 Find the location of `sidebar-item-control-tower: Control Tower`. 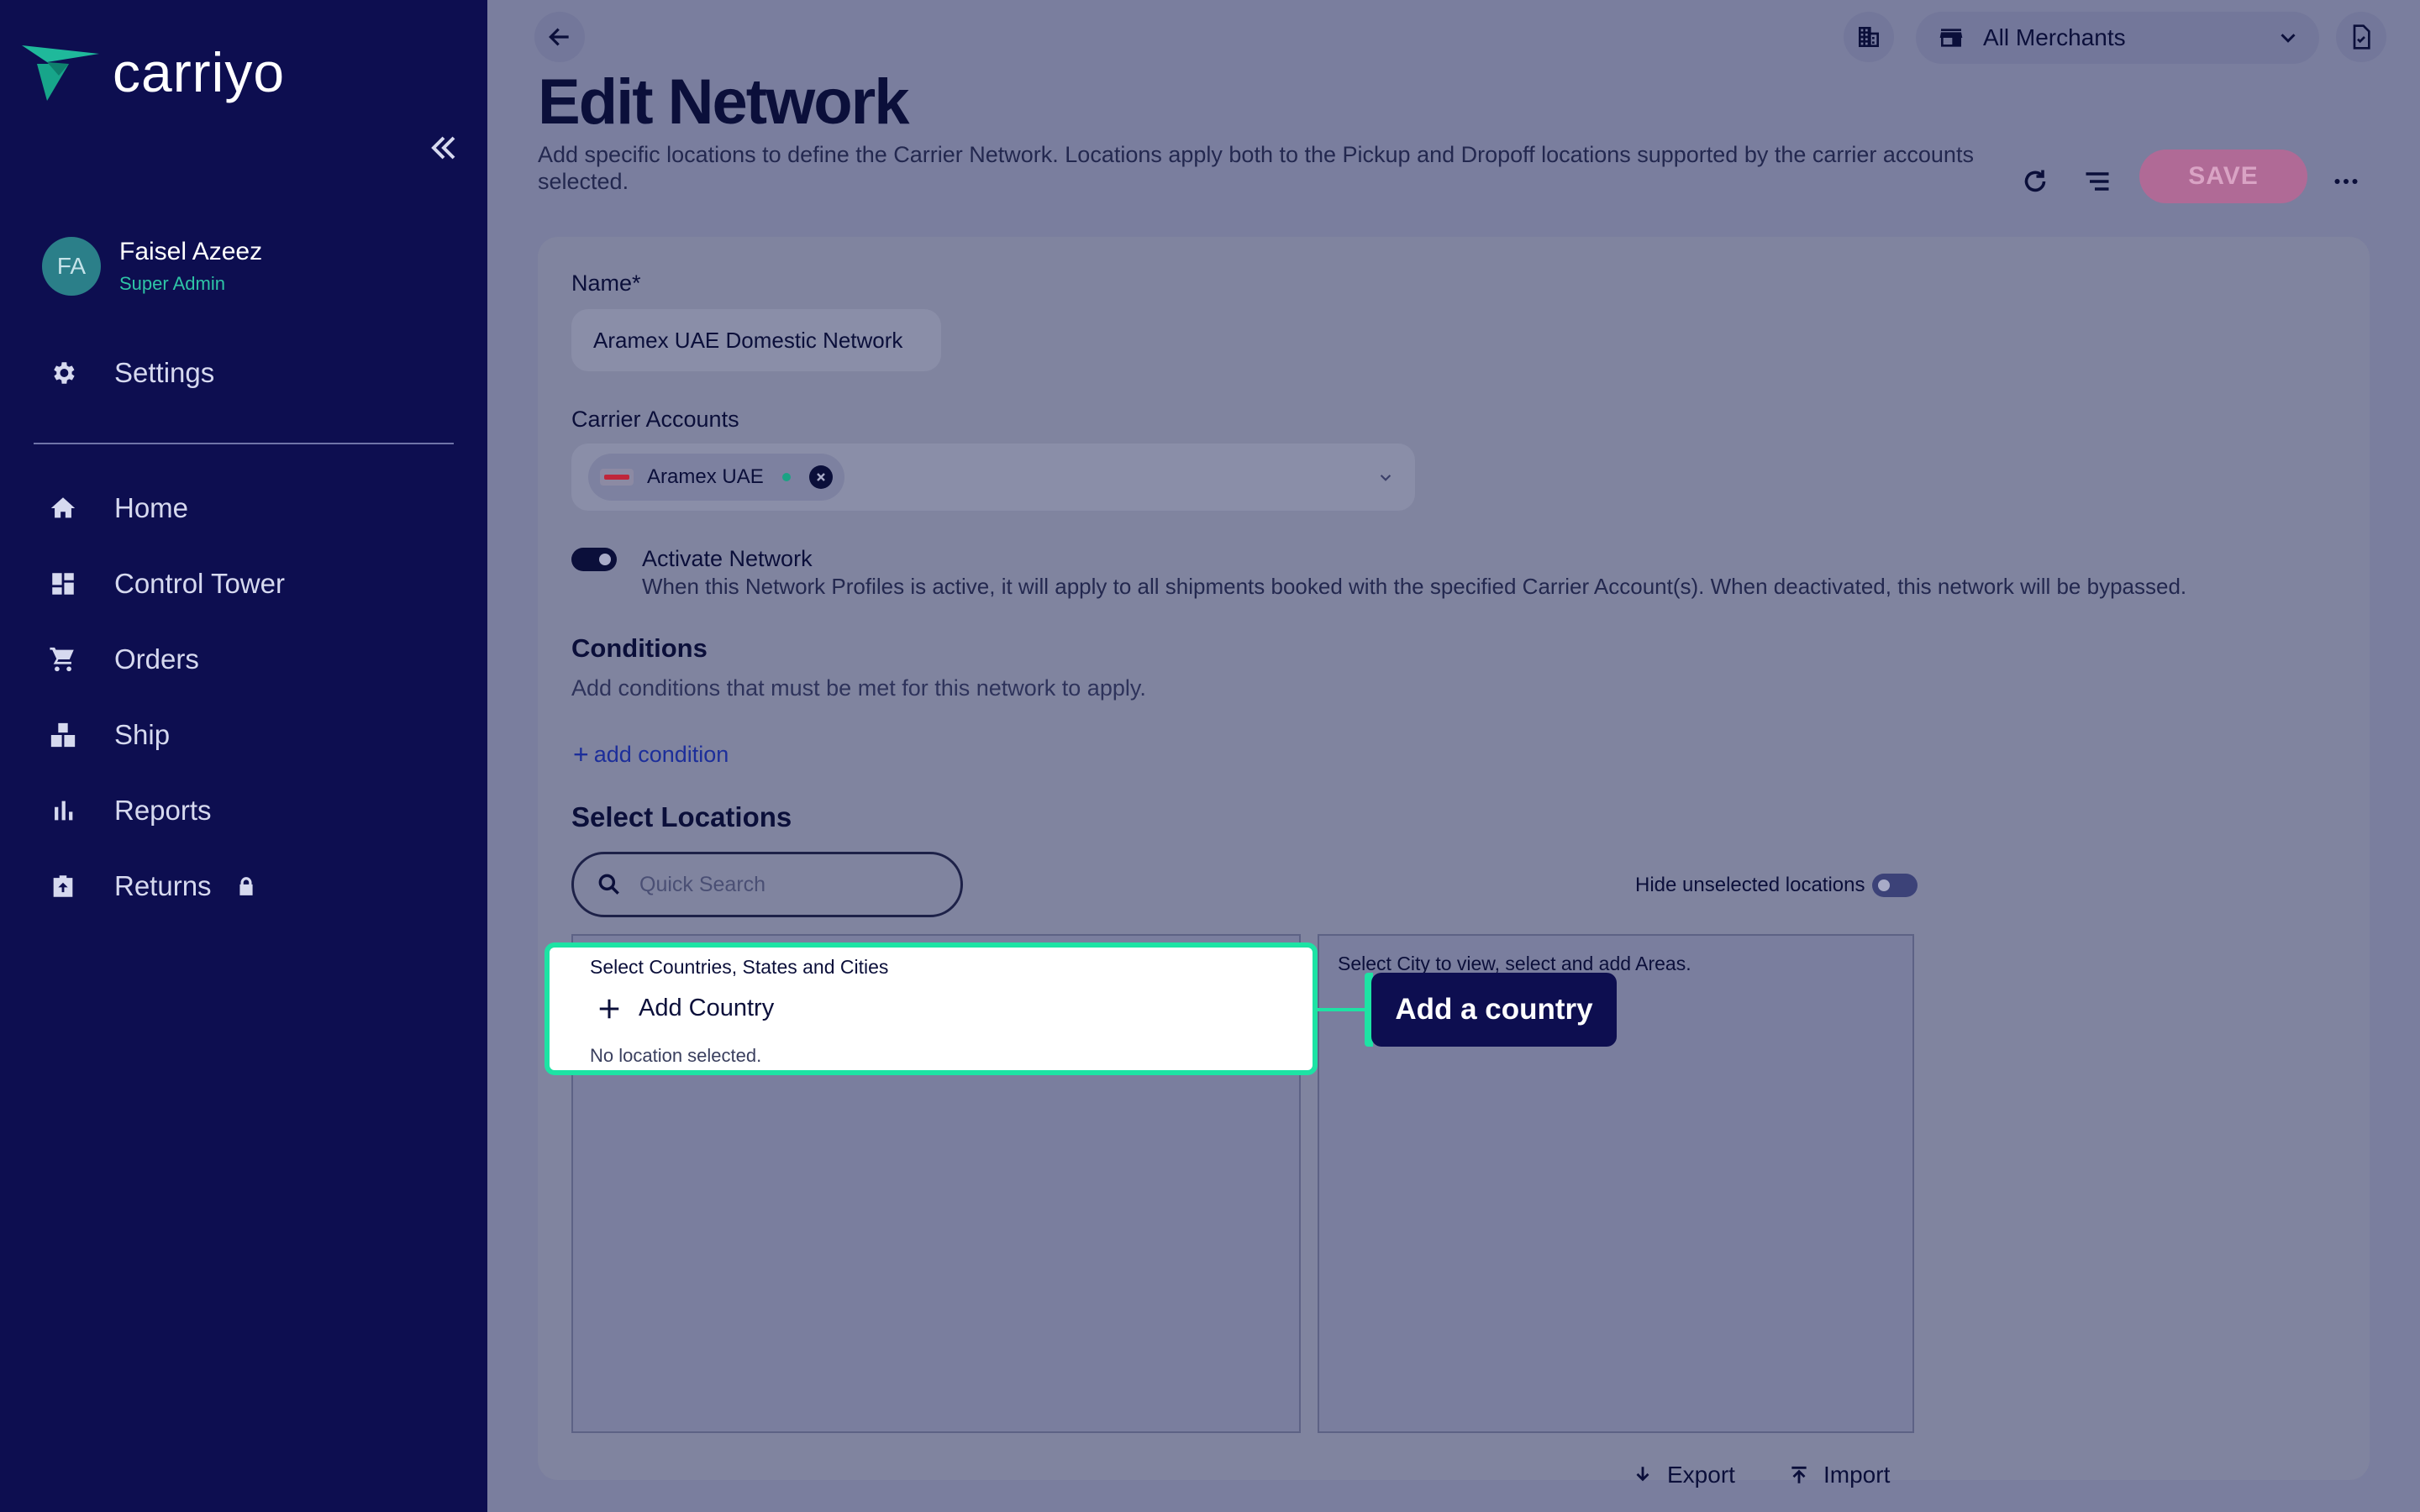

sidebar-item-control-tower: Control Tower is located at coordinates (166, 584).